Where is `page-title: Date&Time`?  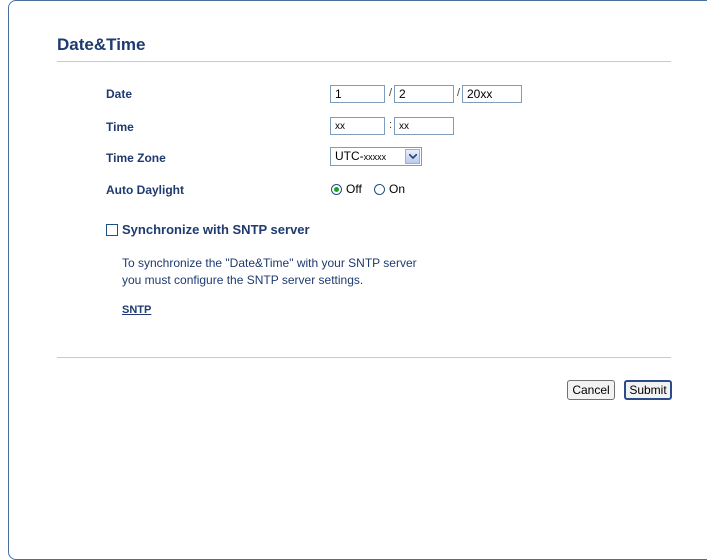
page-title: Date&Time is located at coordinates (101, 44).